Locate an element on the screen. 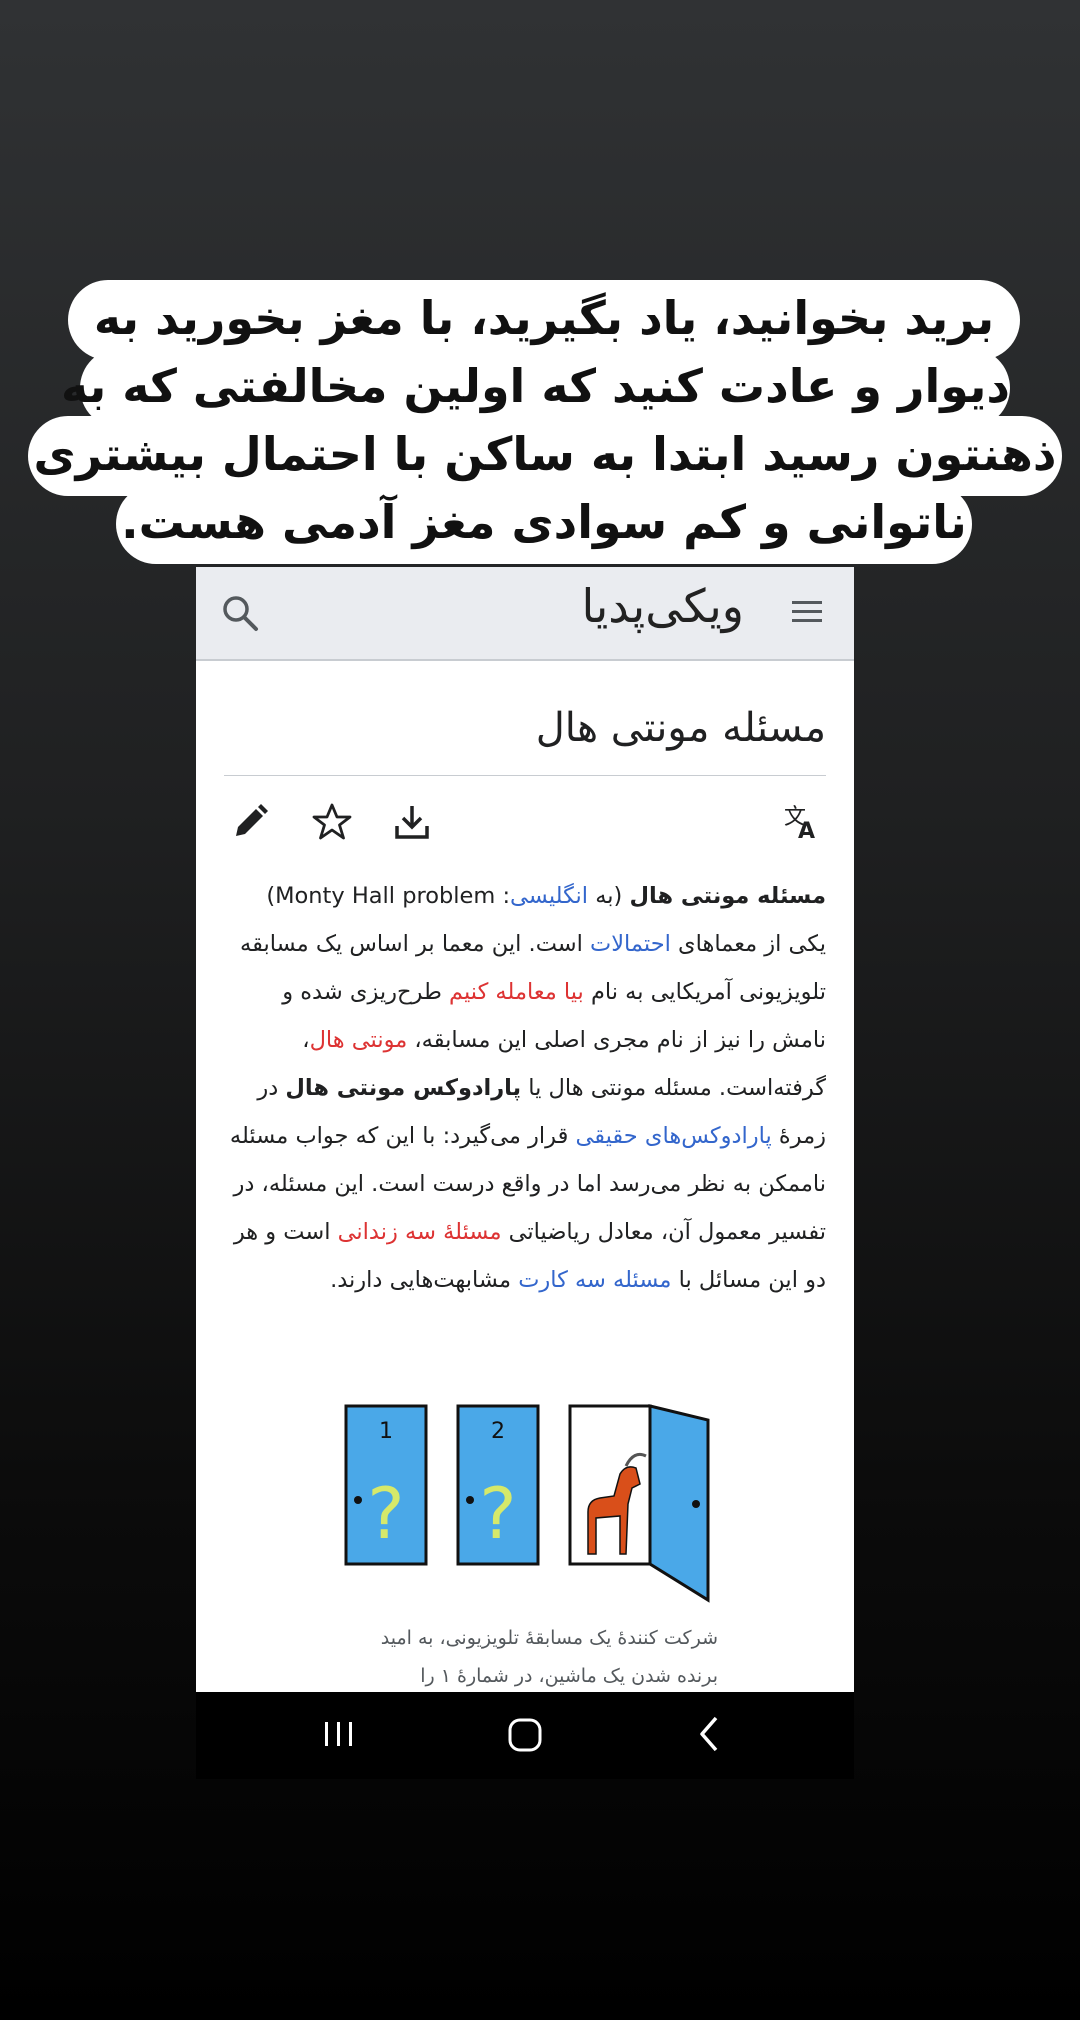 This screenshot has height=2020, width=1080. system-nav-bar is located at coordinates (525, 1735).